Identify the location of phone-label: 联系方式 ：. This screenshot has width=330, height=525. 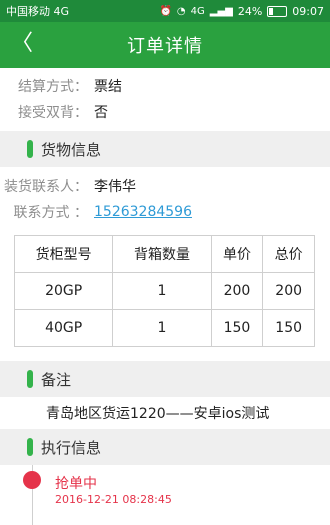
(50, 213).